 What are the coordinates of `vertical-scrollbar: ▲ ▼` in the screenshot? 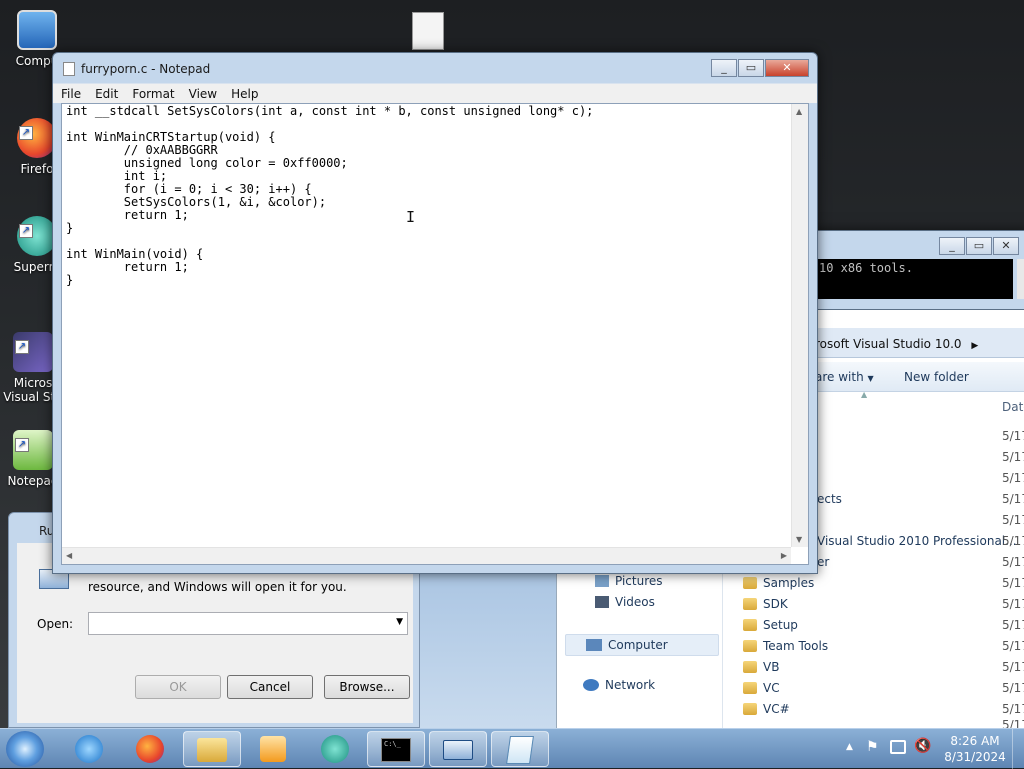 It's located at (799, 325).